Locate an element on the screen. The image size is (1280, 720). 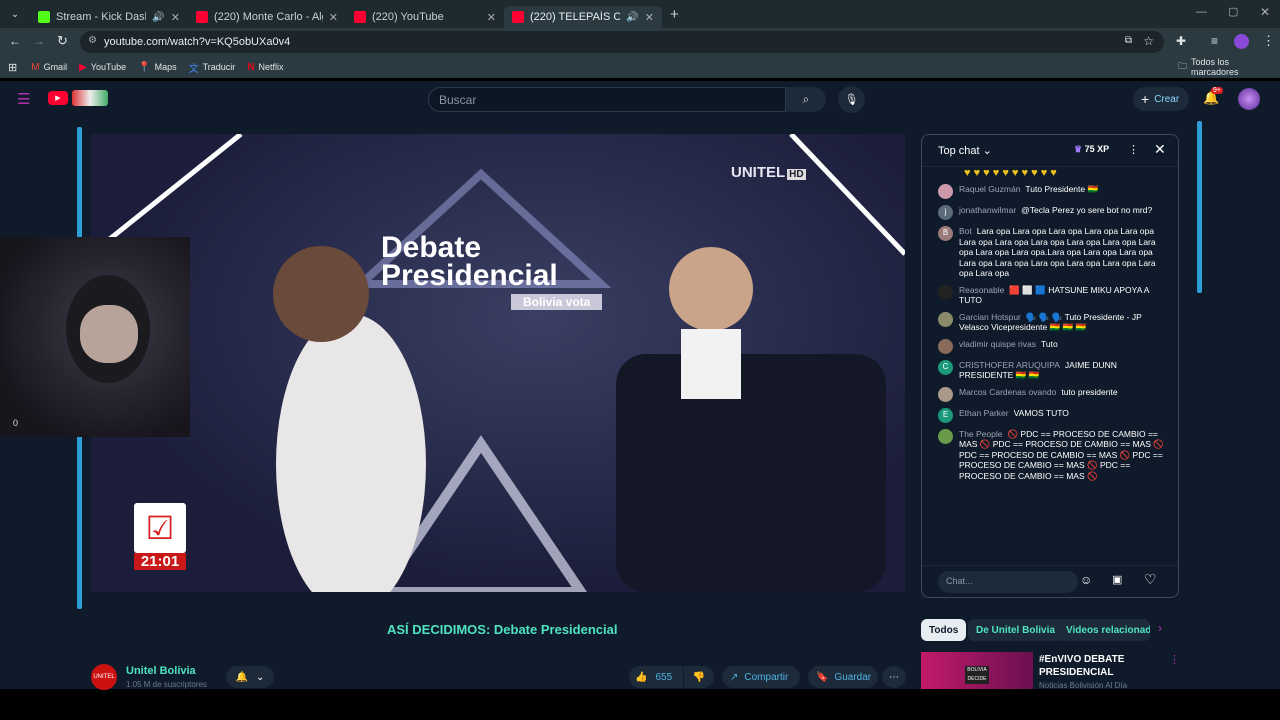
related-video-channel: Noticias Bolivisión Al Día is located at coordinates (1083, 685).